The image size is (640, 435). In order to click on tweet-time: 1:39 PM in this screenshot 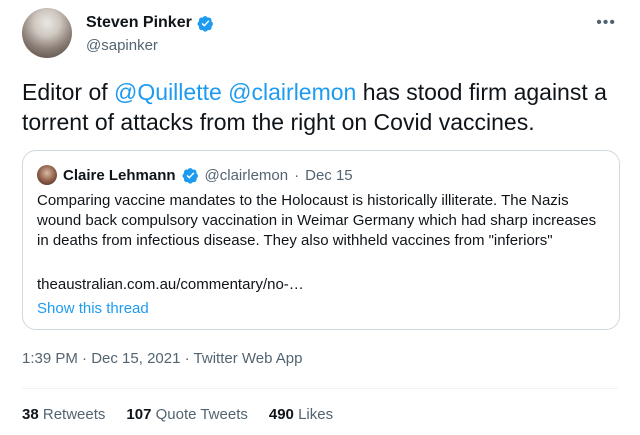, I will do `click(50, 358)`.